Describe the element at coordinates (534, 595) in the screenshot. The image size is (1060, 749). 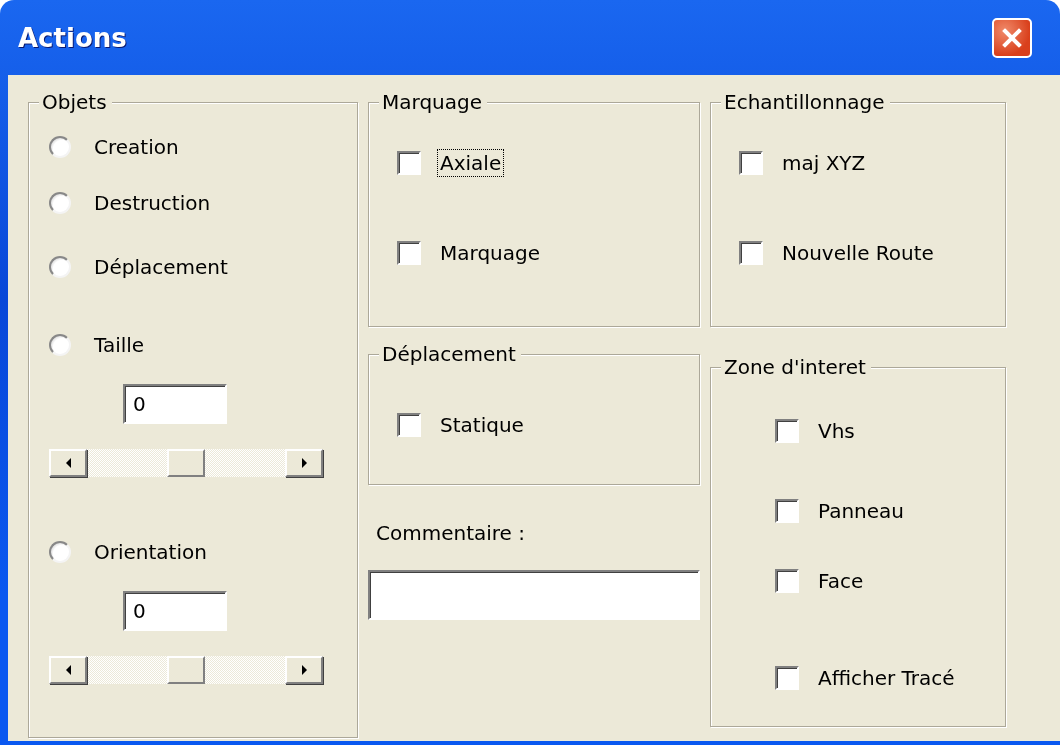
I see `comment-field` at that location.